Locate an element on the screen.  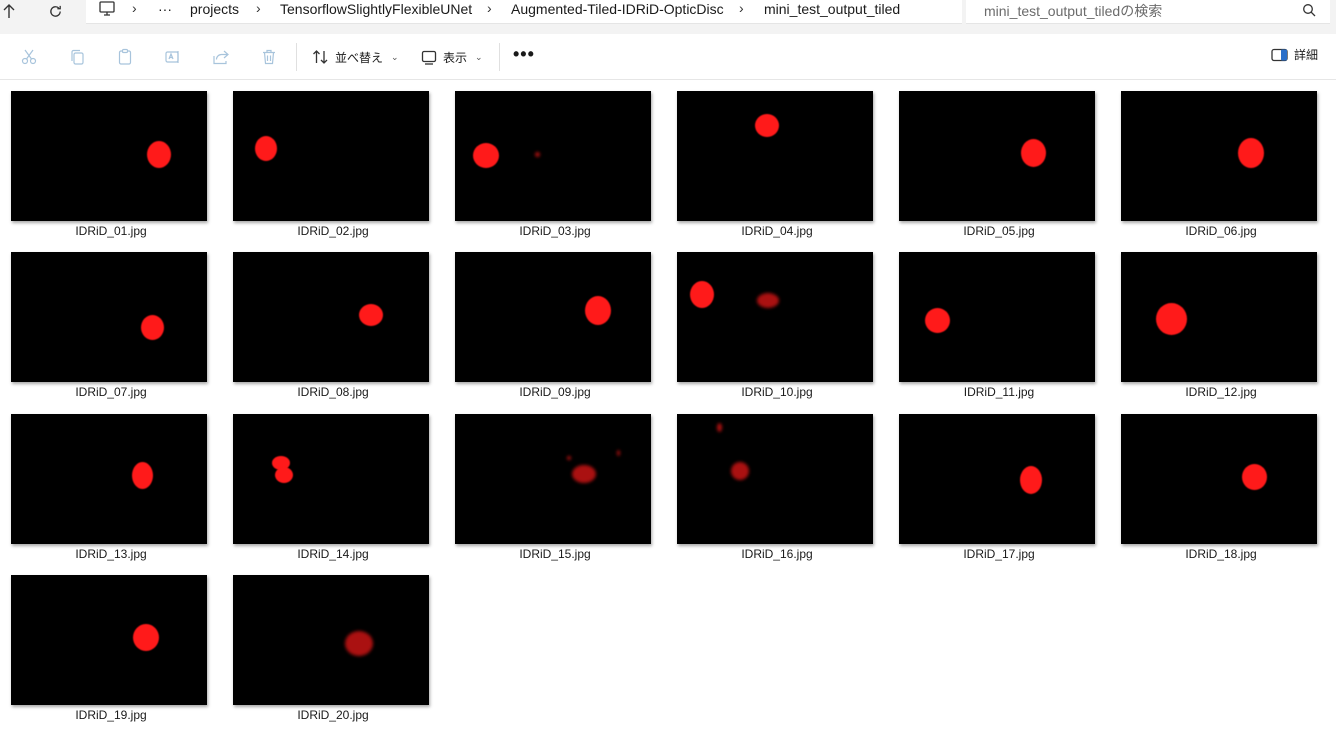
file-item: IDRiD_17.jpg is located at coordinates (999, 482).